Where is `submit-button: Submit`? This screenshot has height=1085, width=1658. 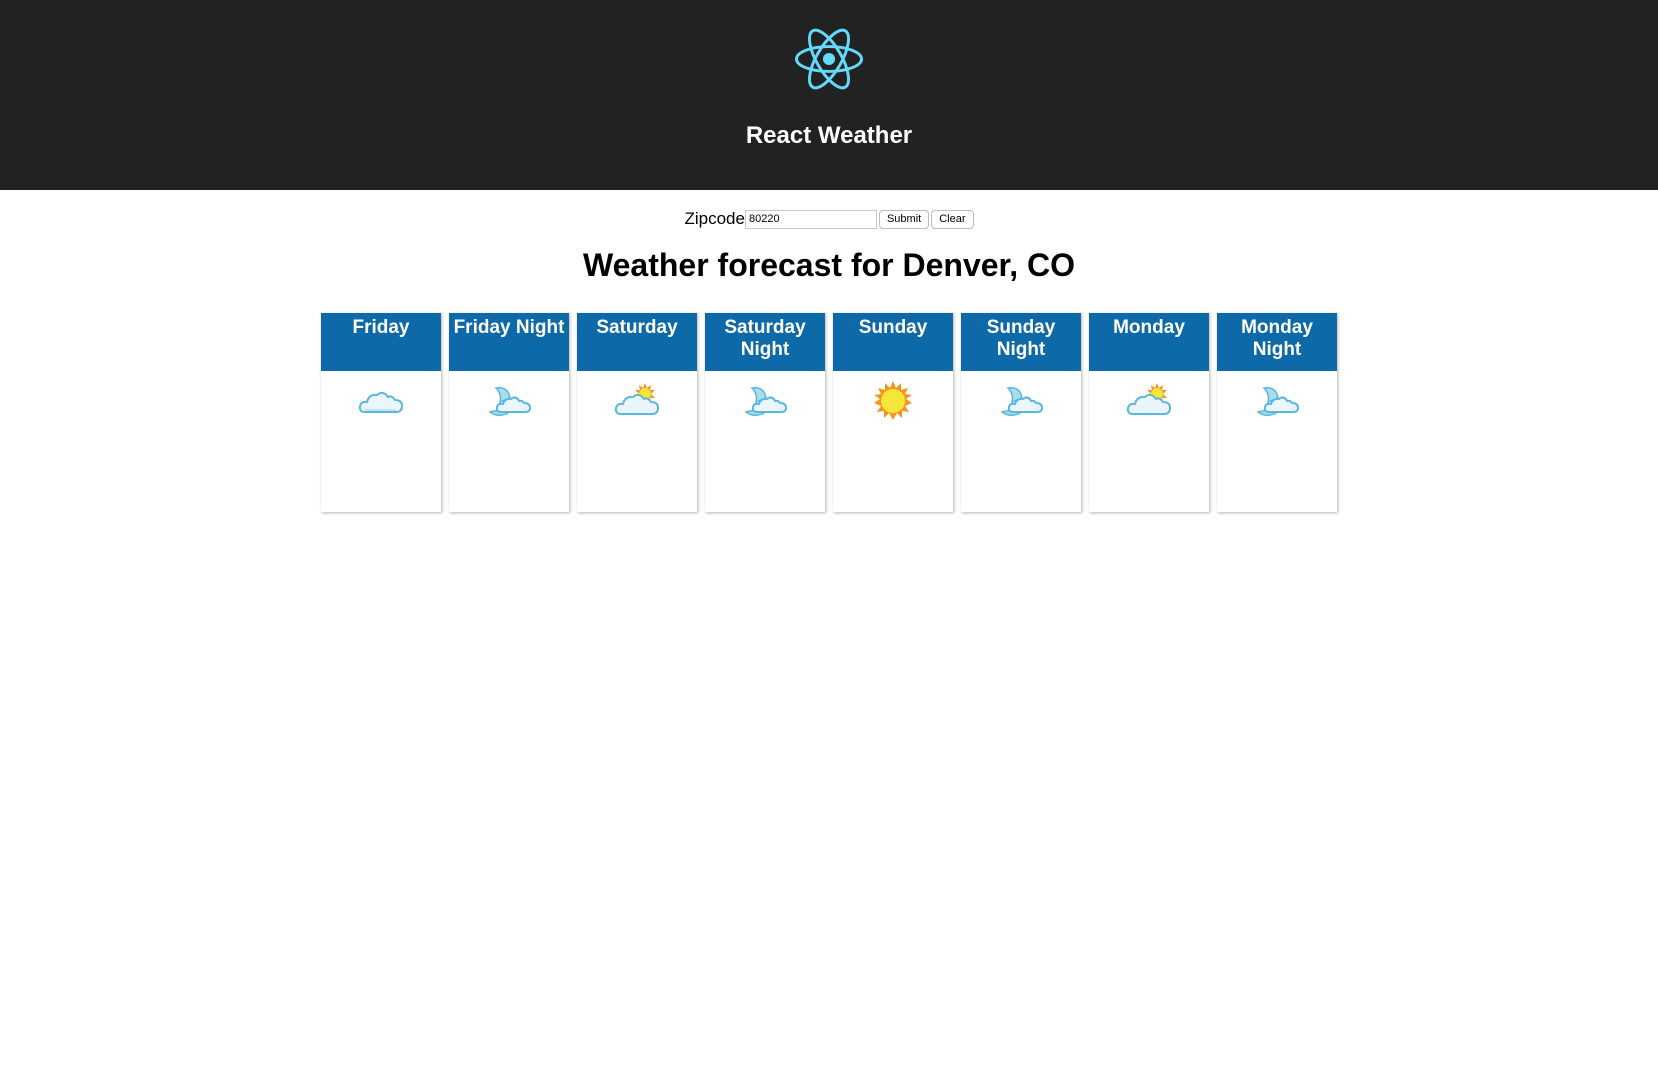
submit-button: Submit is located at coordinates (904, 219).